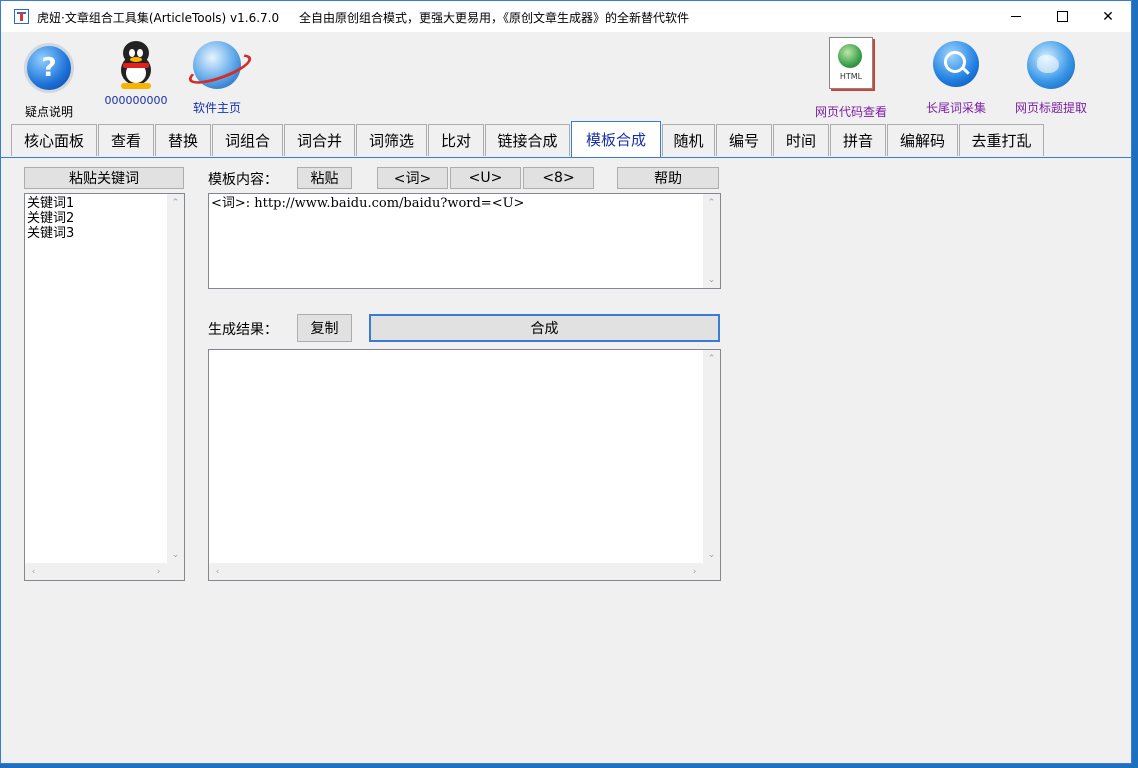 Image resolution: width=1138 pixels, height=768 pixels. I want to click on help-button: 帮助, so click(668, 178).